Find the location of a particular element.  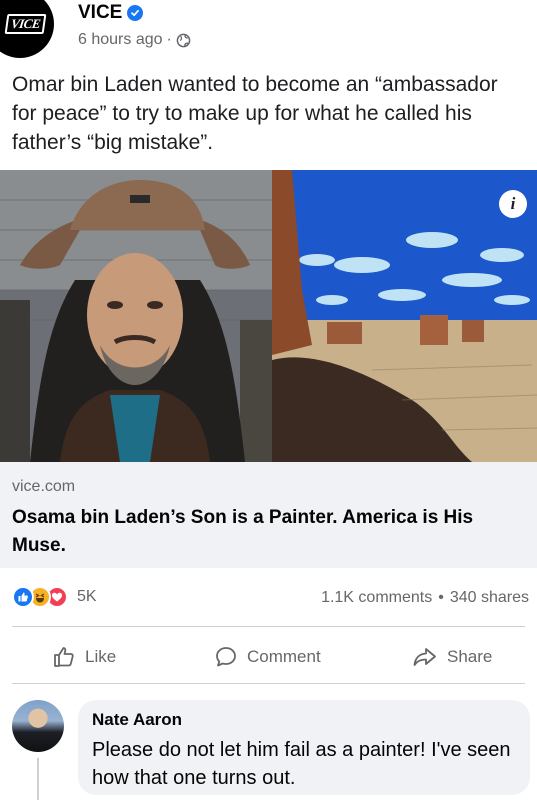

reaction-count: 5K is located at coordinates (87, 597).